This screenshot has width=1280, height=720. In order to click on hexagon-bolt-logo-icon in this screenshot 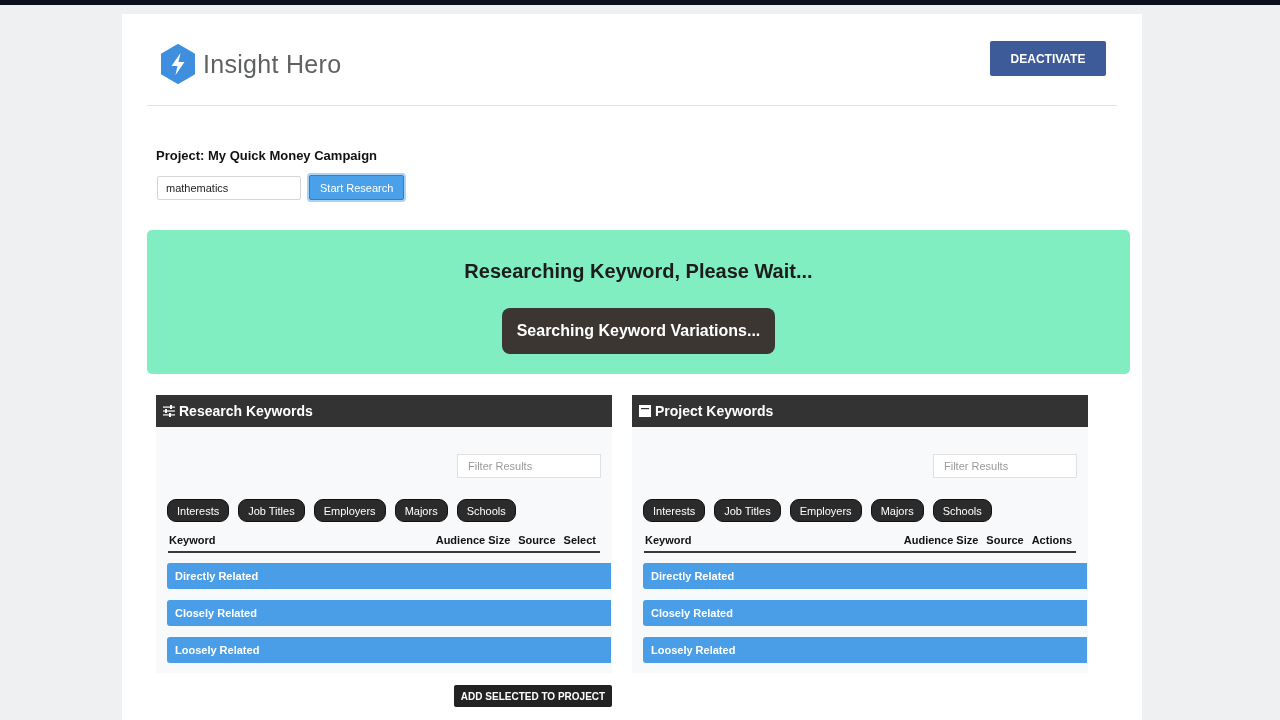, I will do `click(178, 64)`.